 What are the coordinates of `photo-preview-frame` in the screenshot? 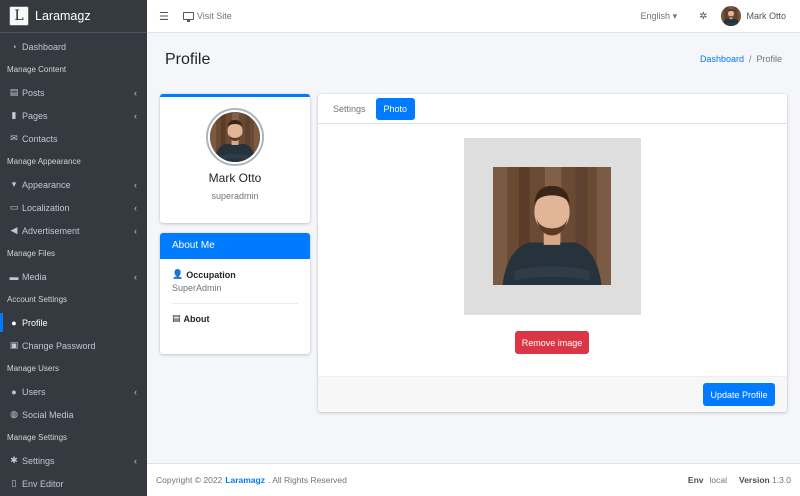 It's located at (552, 226).